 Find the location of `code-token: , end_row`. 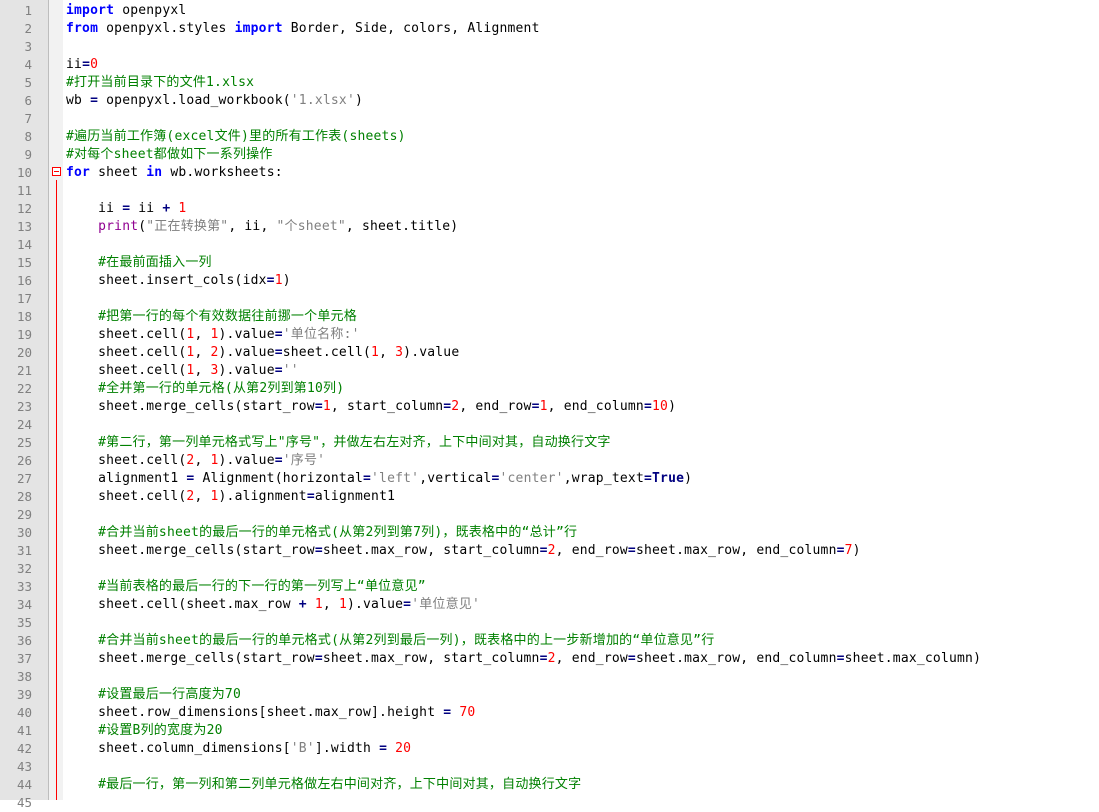

code-token: , end_row is located at coordinates (591, 550).